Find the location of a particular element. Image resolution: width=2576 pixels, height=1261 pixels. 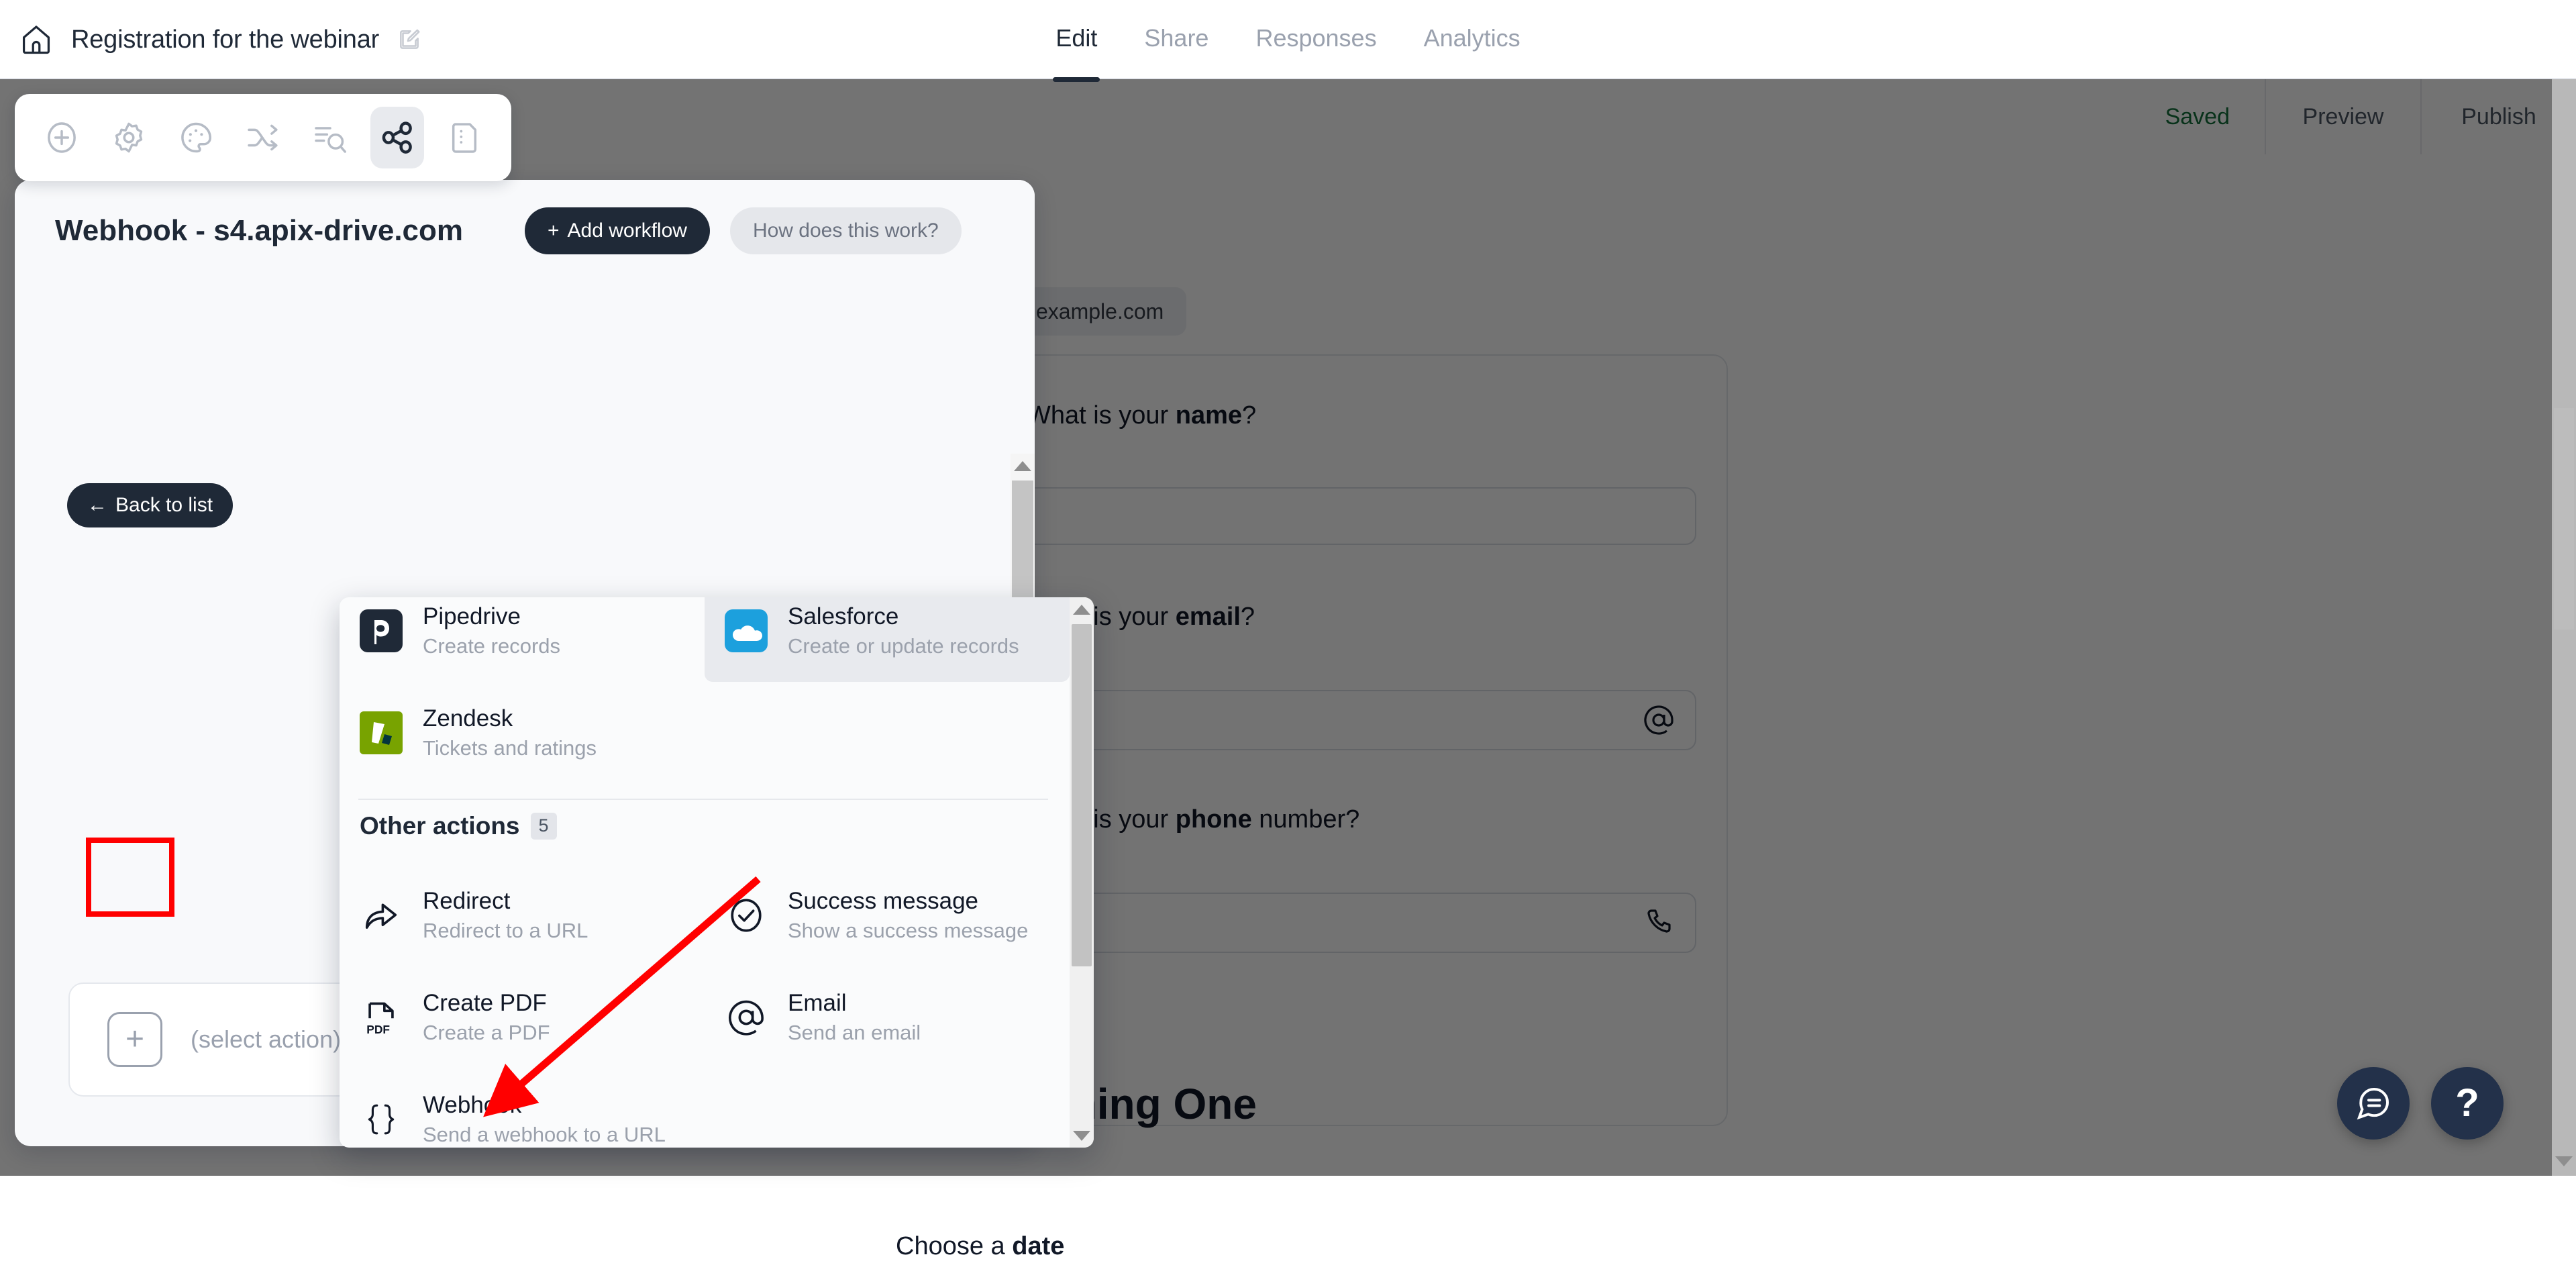

pipedrive-logo is located at coordinates (381, 630).